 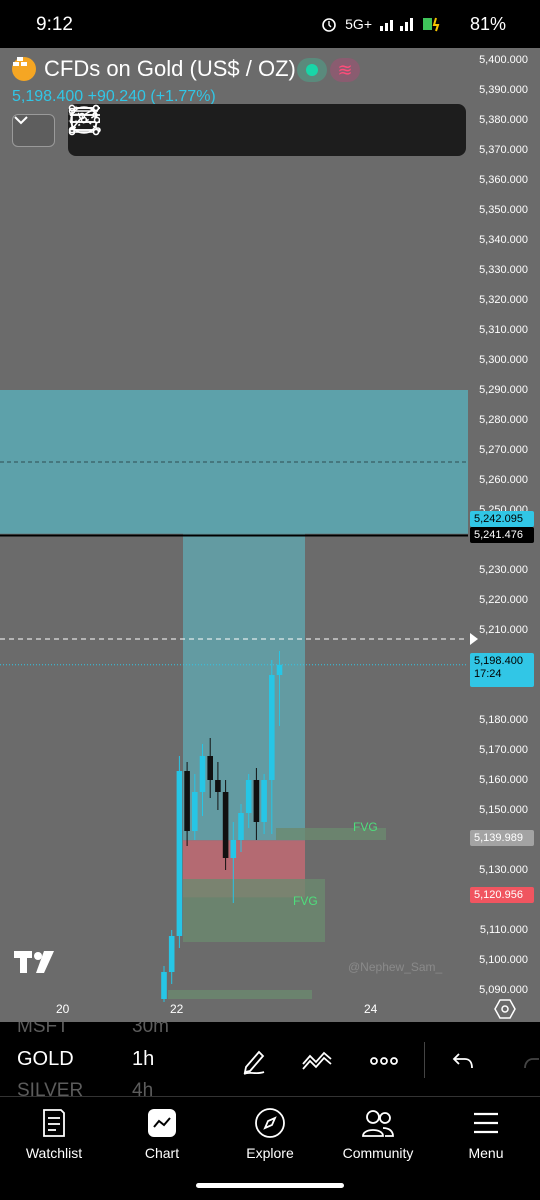 I want to click on prev-symbol: MSFT, so click(x=43, y=1030).